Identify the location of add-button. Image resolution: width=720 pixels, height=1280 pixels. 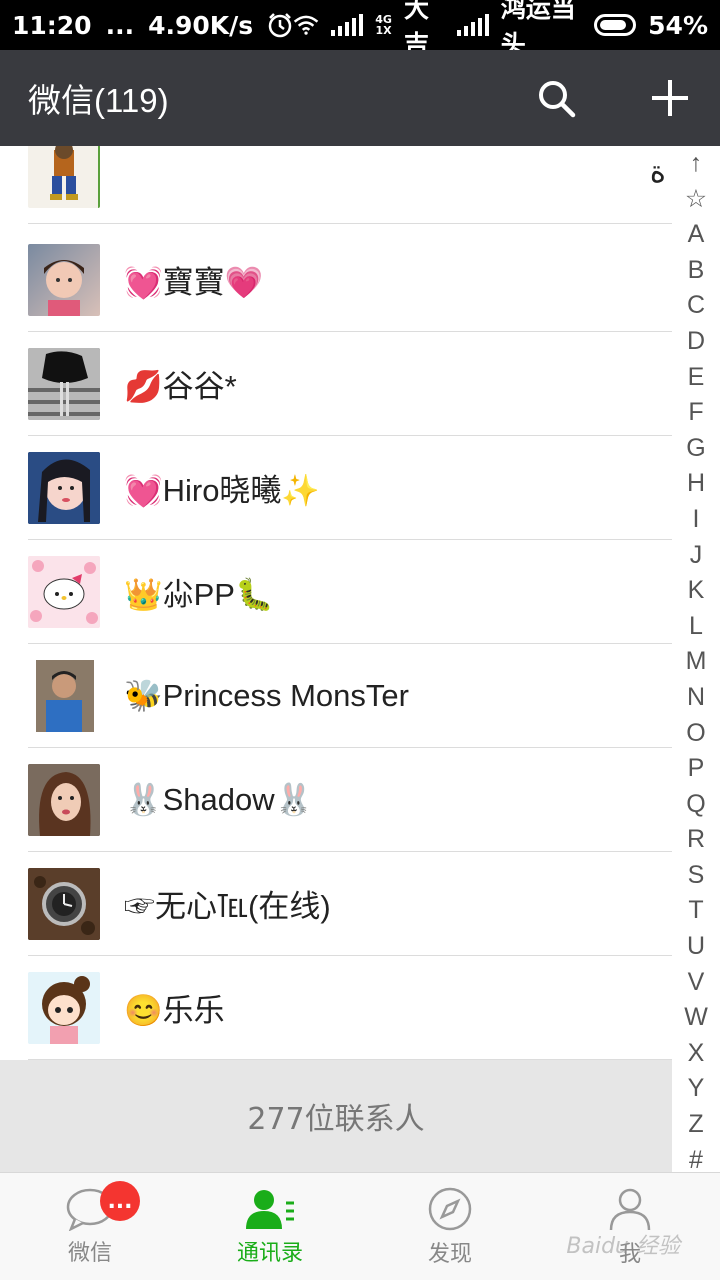
(670, 98).